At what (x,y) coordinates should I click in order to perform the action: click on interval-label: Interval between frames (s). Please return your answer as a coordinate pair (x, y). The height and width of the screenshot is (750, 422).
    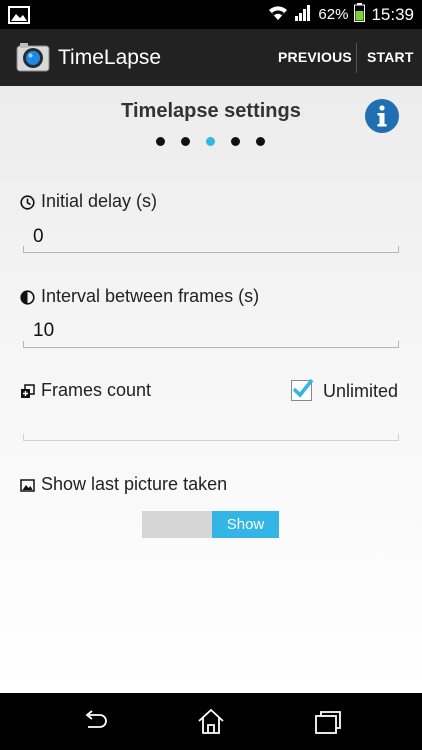
    Looking at the image, I should click on (150, 296).